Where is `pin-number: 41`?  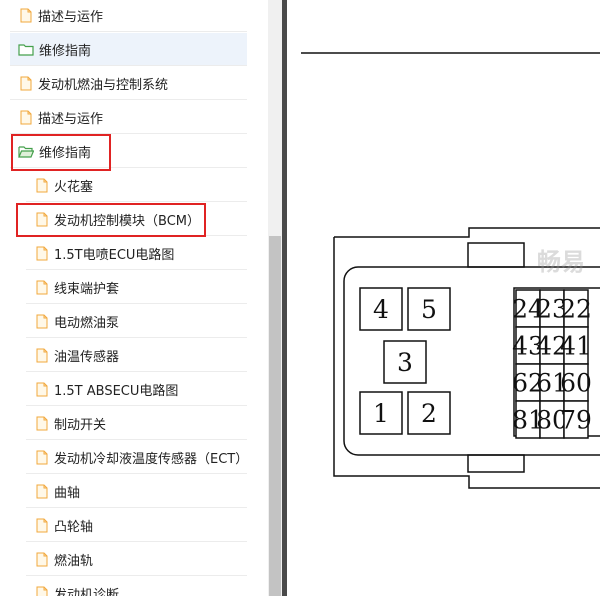 pin-number: 41 is located at coordinates (576, 346).